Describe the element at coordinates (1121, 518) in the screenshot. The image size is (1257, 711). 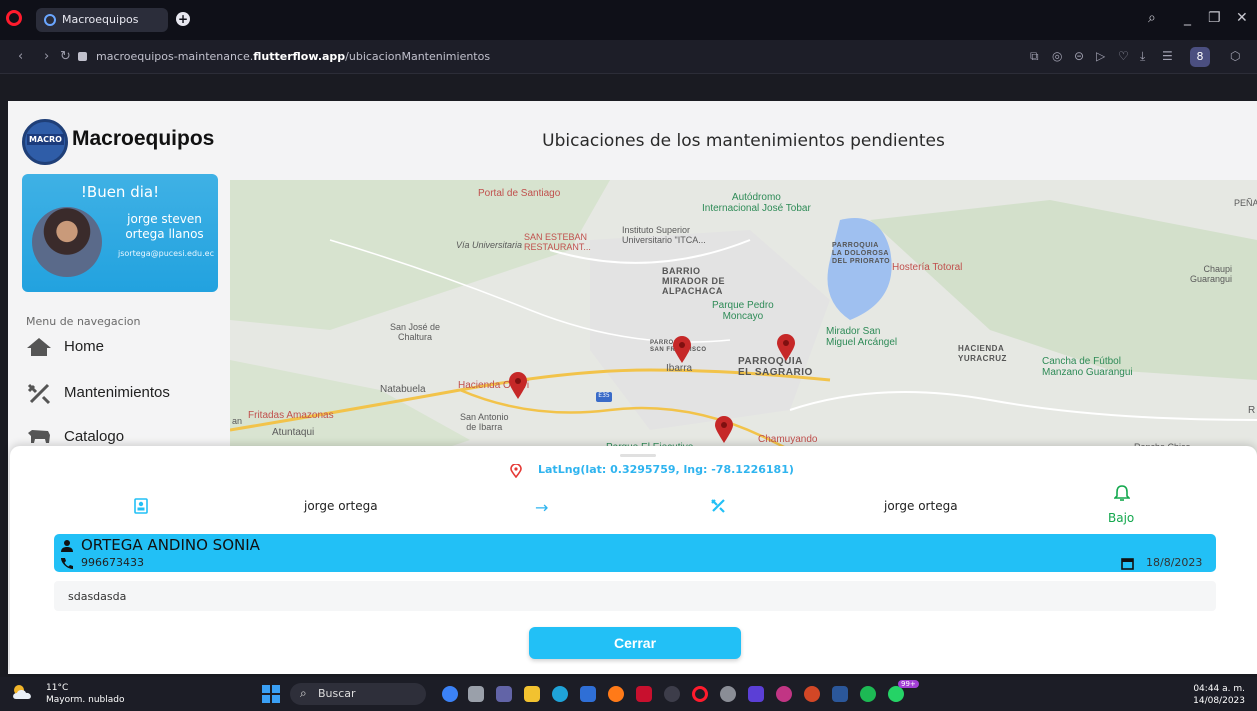
I see `priority-label: Bajo` at that location.